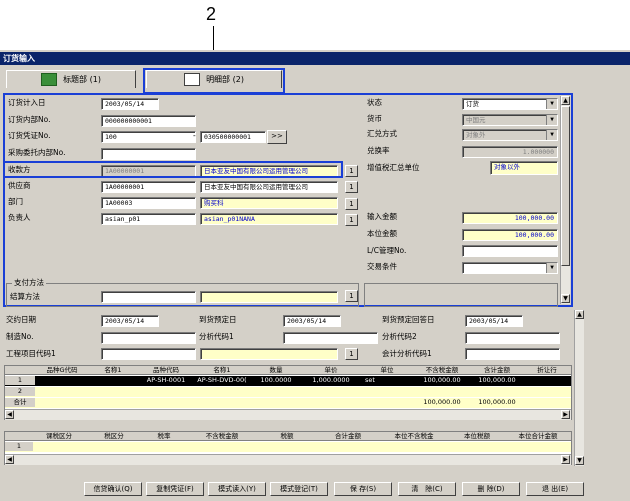 This screenshot has height=501, width=630. What do you see at coordinates (442, 370) in the screenshot?
I see `grid-col-7: 不含税金额` at bounding box center [442, 370].